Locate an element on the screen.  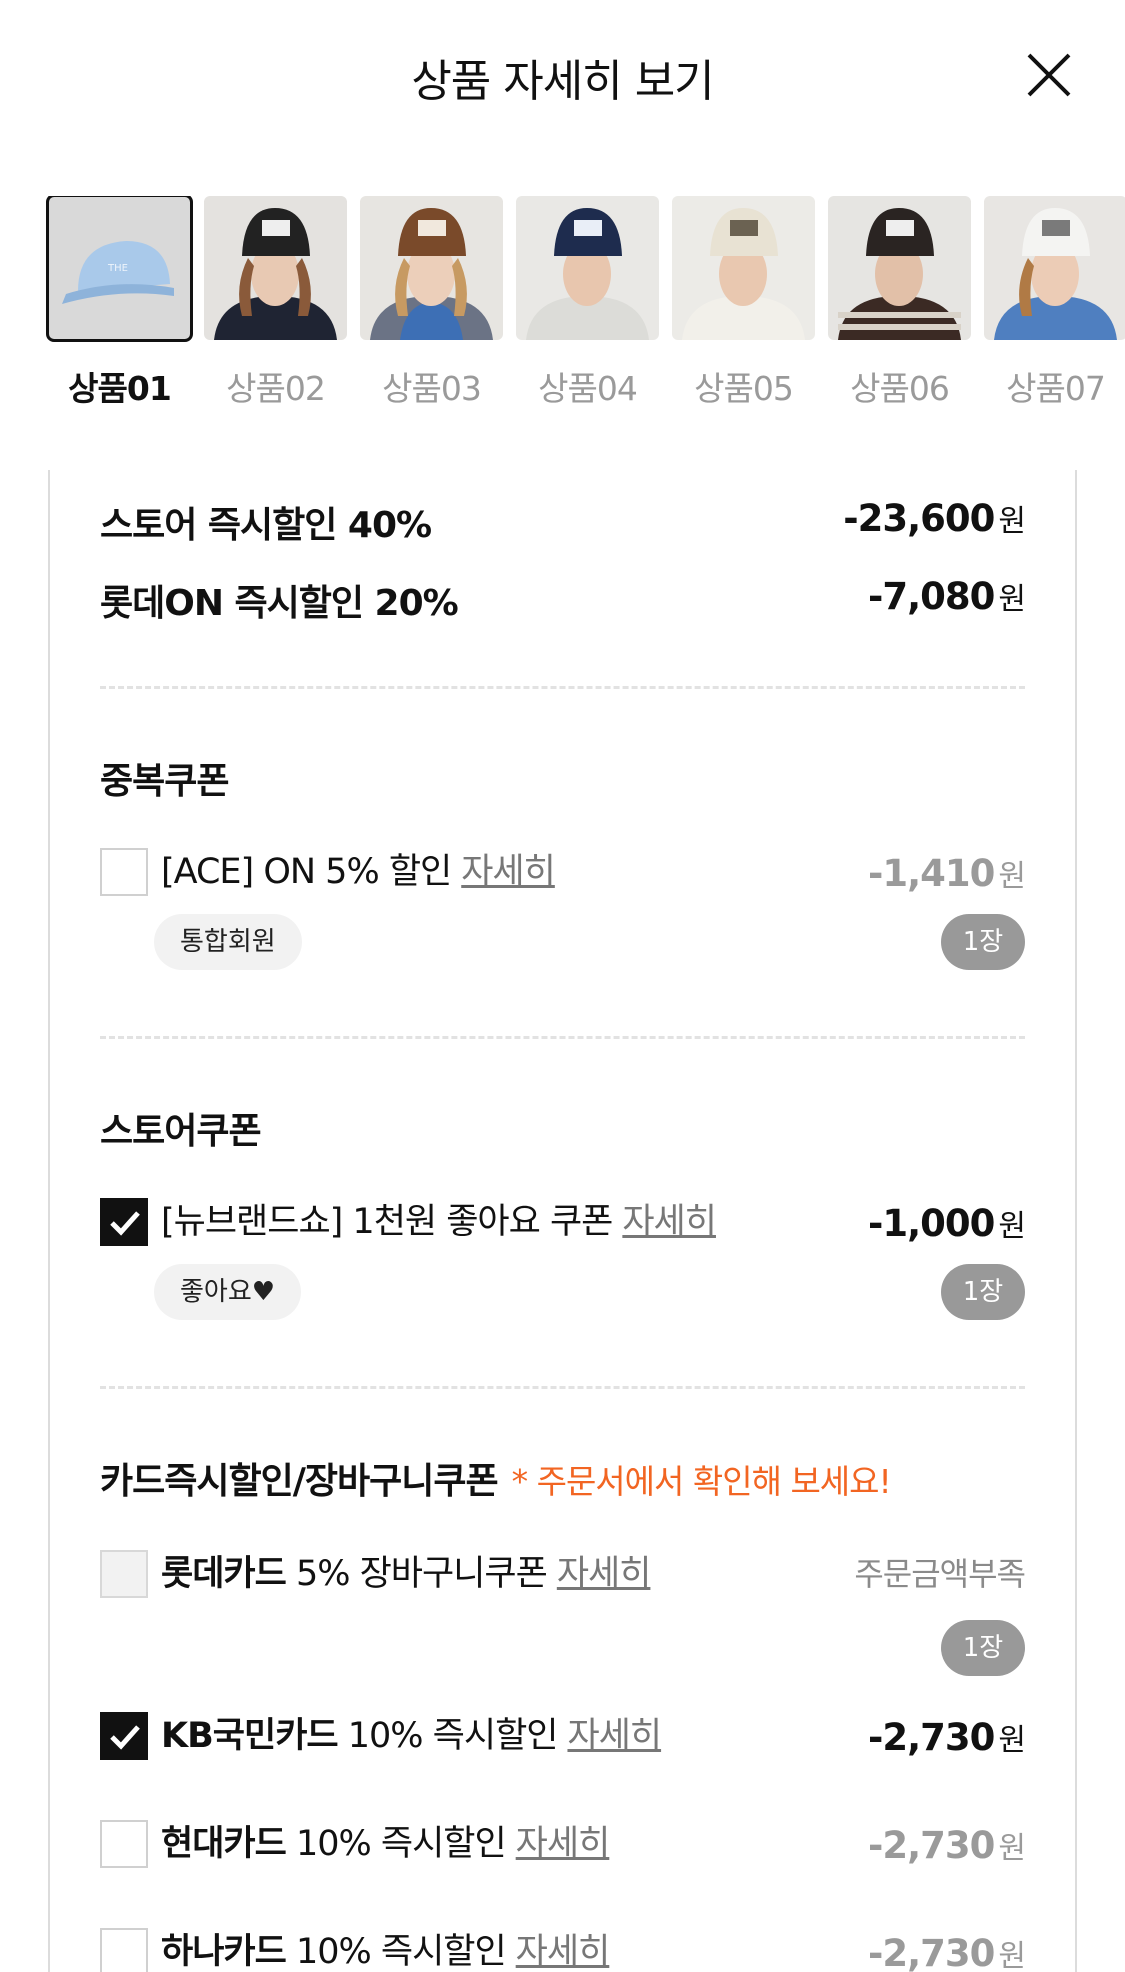
thumbnail-label: 상품01 is located at coordinates (120, 388).